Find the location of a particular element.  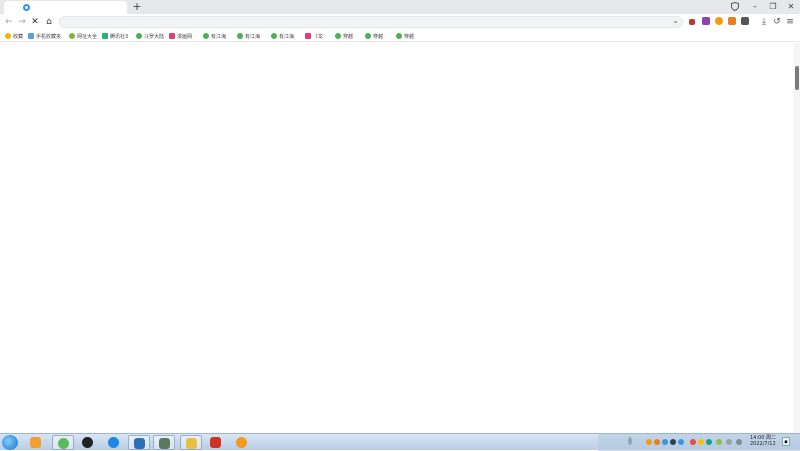

bookmark-item: 网址大全 is located at coordinates (83, 36).